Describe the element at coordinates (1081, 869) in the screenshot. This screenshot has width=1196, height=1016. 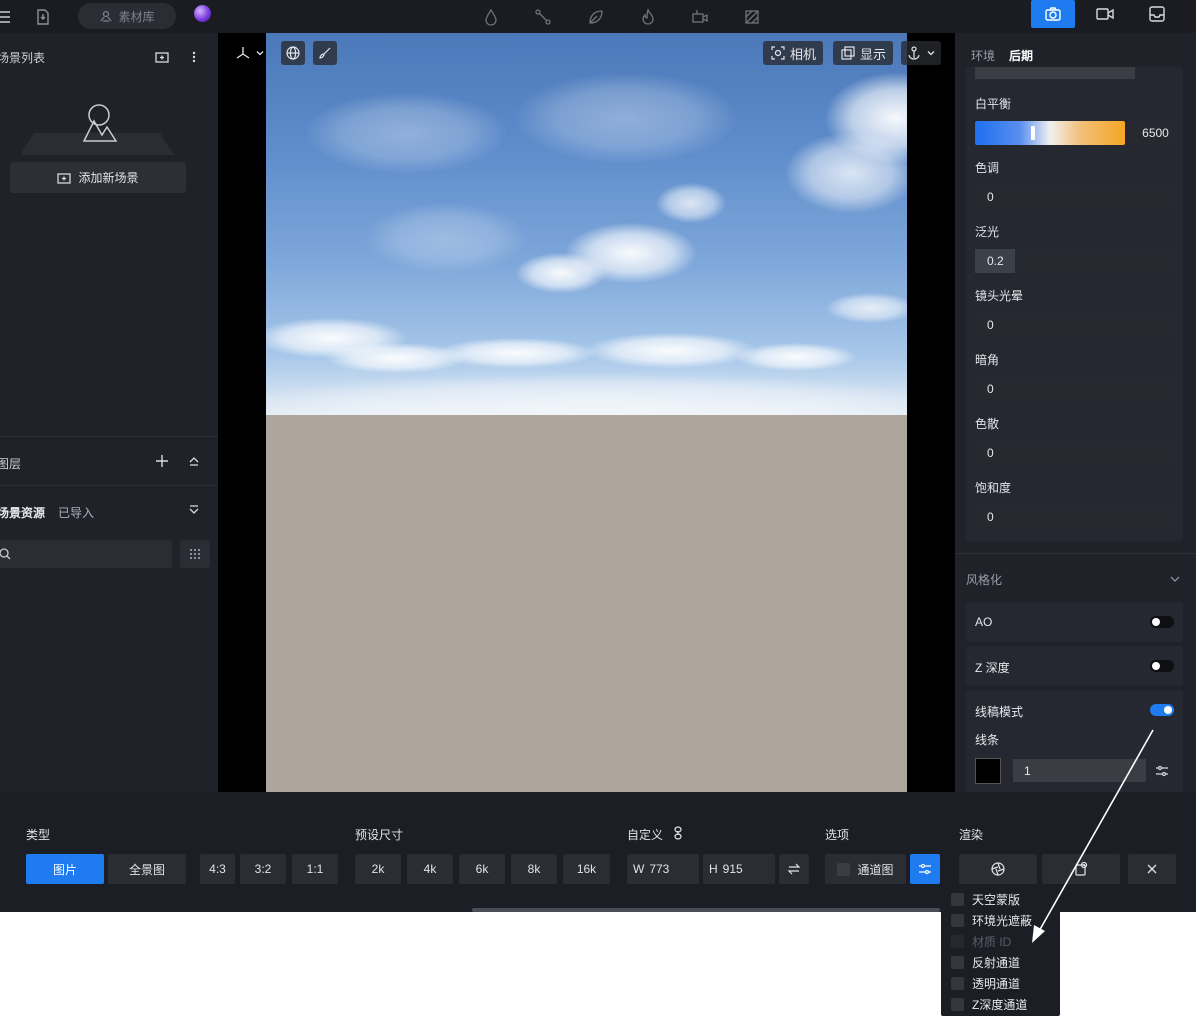
I see `render-queue-button` at that location.